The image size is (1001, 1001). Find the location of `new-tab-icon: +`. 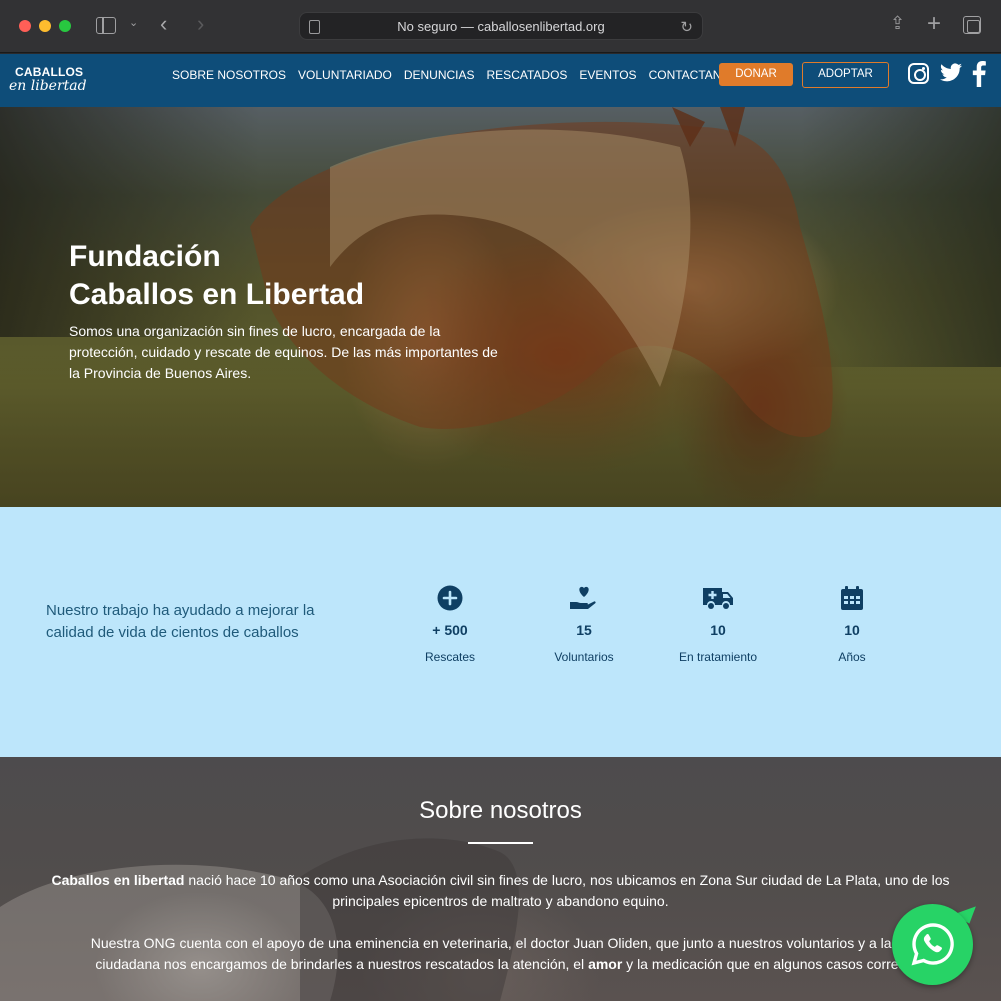

new-tab-icon: + is located at coordinates (934, 24).